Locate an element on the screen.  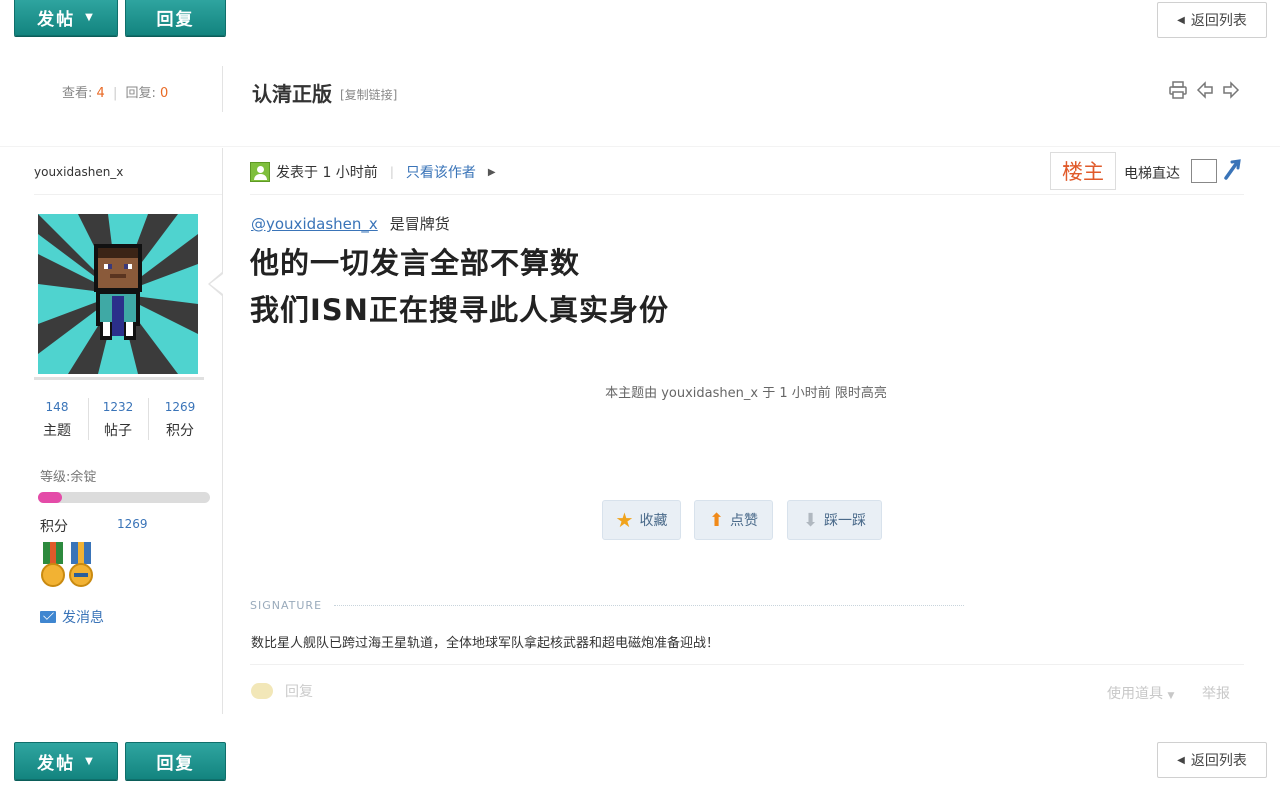
thread-tools is located at coordinates (1204, 92).